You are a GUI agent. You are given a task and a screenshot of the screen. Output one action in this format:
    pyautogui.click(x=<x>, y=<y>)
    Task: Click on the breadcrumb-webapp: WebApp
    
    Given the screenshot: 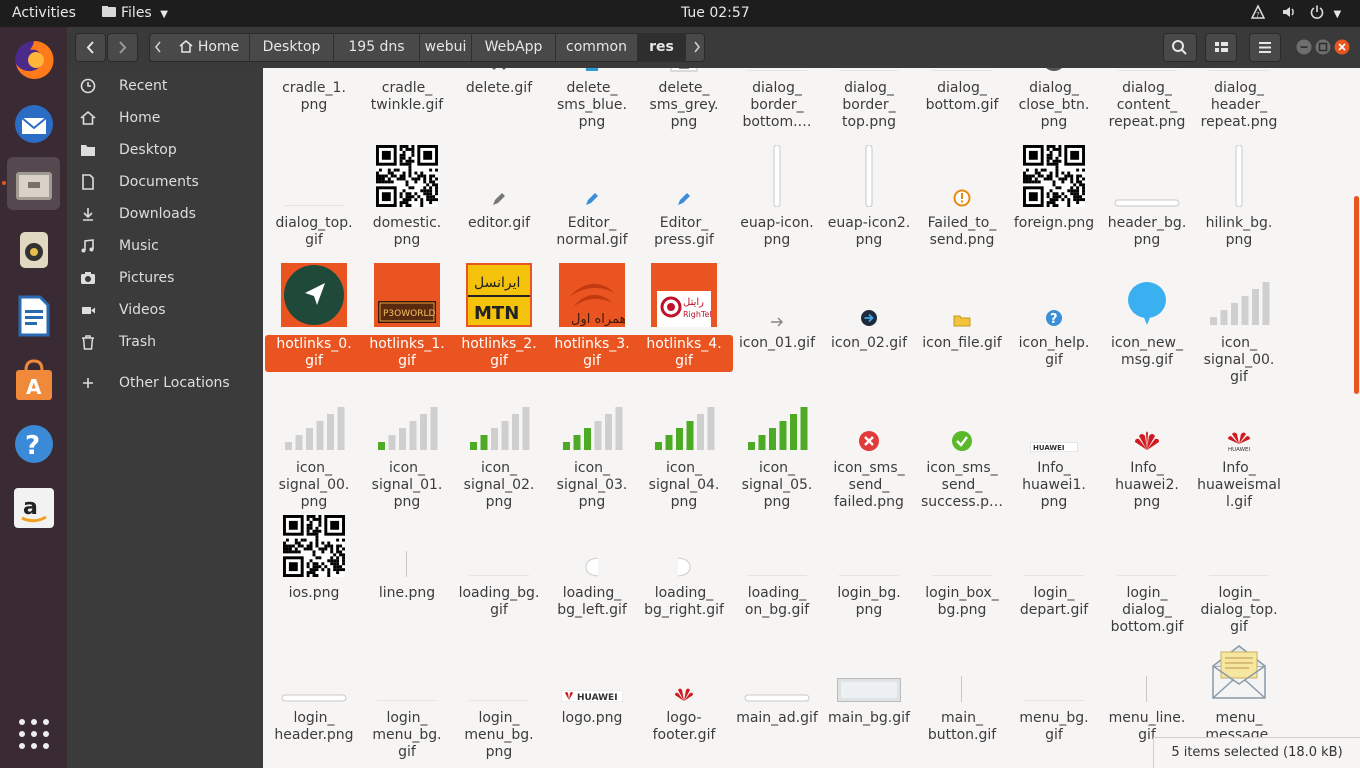 What is the action you would take?
    pyautogui.click(x=514, y=47)
    